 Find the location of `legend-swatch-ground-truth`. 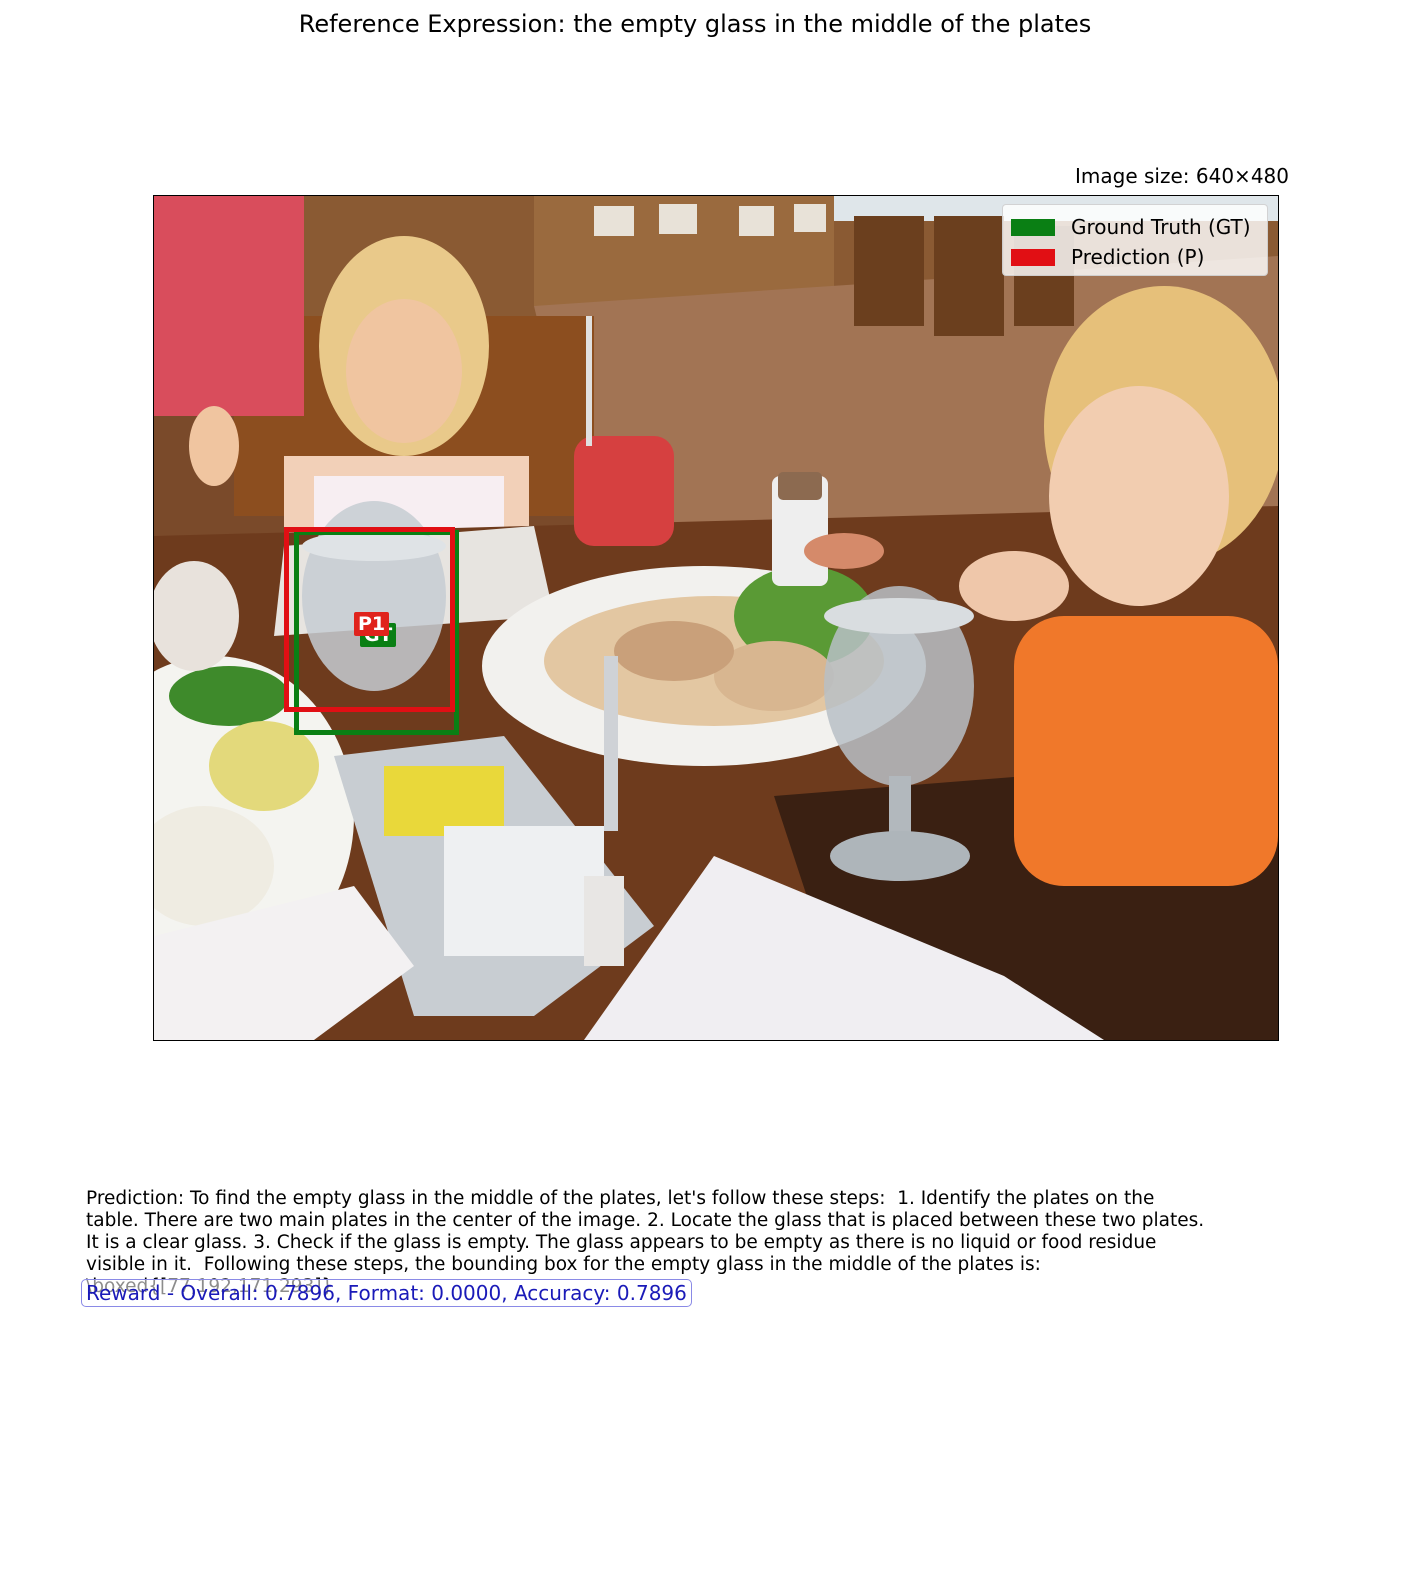

legend-swatch-ground-truth is located at coordinates (1033, 227).